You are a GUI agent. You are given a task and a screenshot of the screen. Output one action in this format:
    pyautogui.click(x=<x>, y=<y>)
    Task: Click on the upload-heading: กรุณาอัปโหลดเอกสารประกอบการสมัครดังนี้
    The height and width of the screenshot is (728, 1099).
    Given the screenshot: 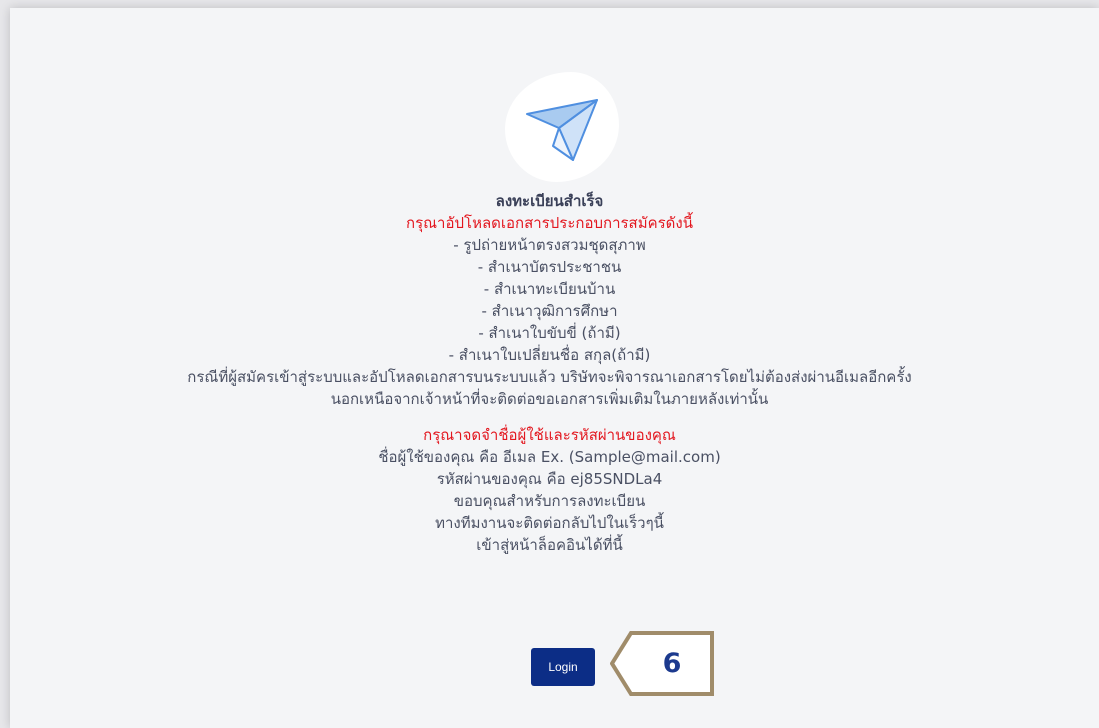 What is the action you would take?
    pyautogui.click(x=549, y=223)
    